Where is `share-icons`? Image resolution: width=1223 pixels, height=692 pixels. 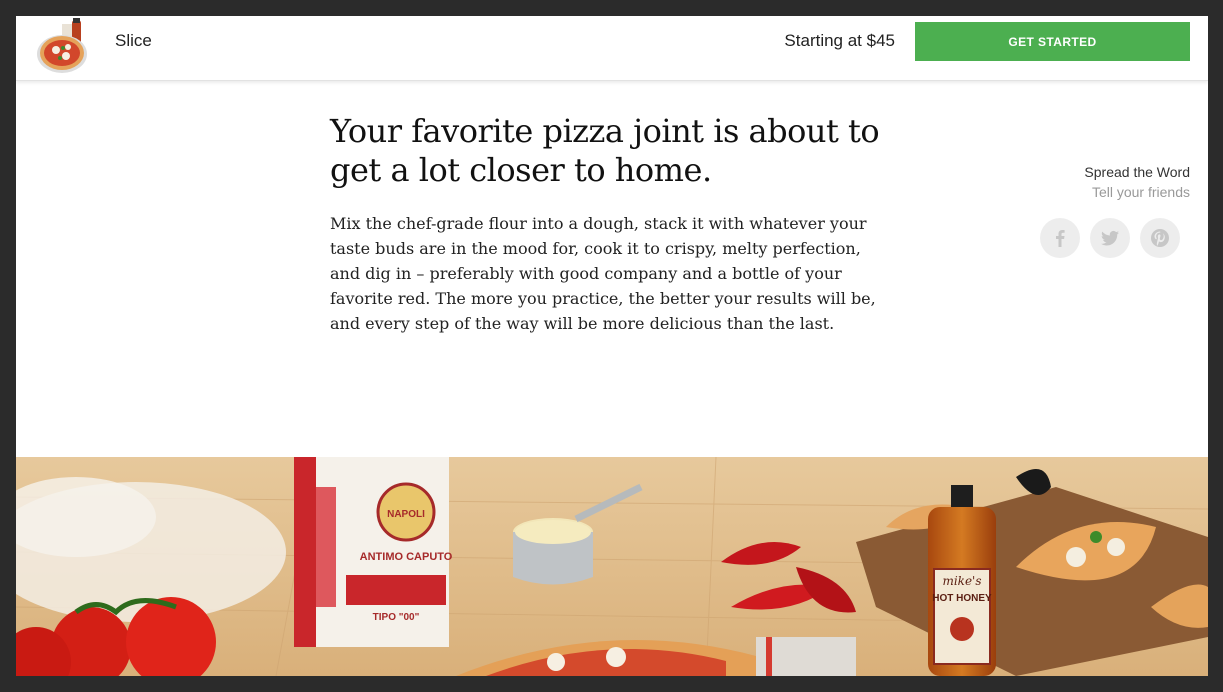 share-icons is located at coordinates (1115, 238).